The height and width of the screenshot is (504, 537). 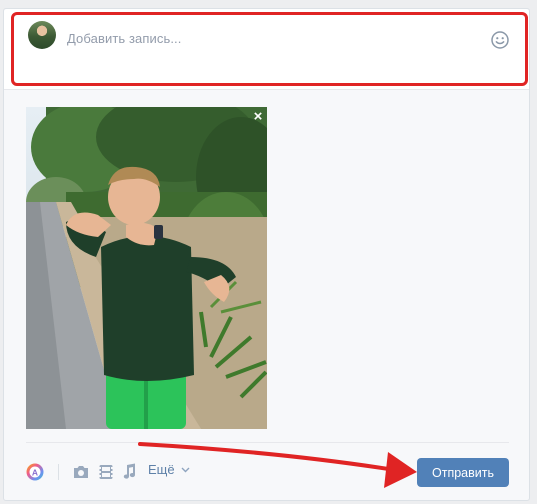 I want to click on camera-icon, so click(x=81, y=472).